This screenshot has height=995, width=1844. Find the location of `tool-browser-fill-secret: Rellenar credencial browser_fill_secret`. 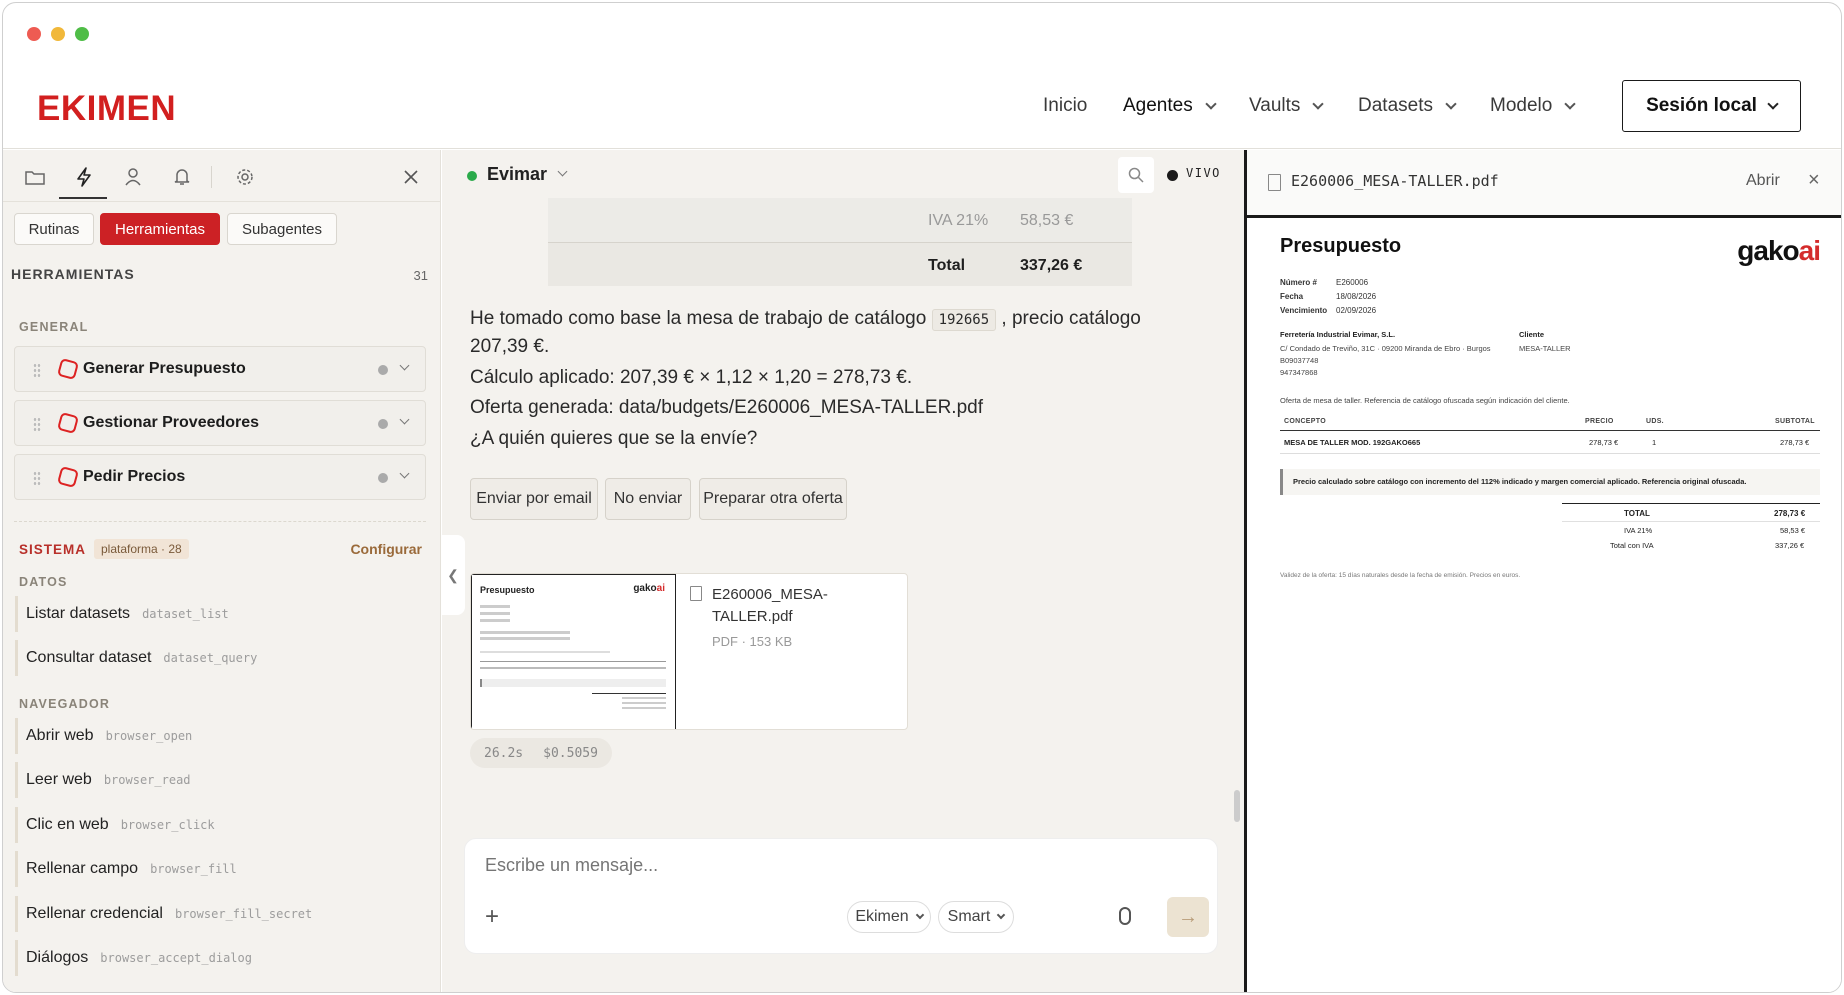

tool-browser-fill-secret: Rellenar credencial browser_fill_secret is located at coordinates (221, 914).